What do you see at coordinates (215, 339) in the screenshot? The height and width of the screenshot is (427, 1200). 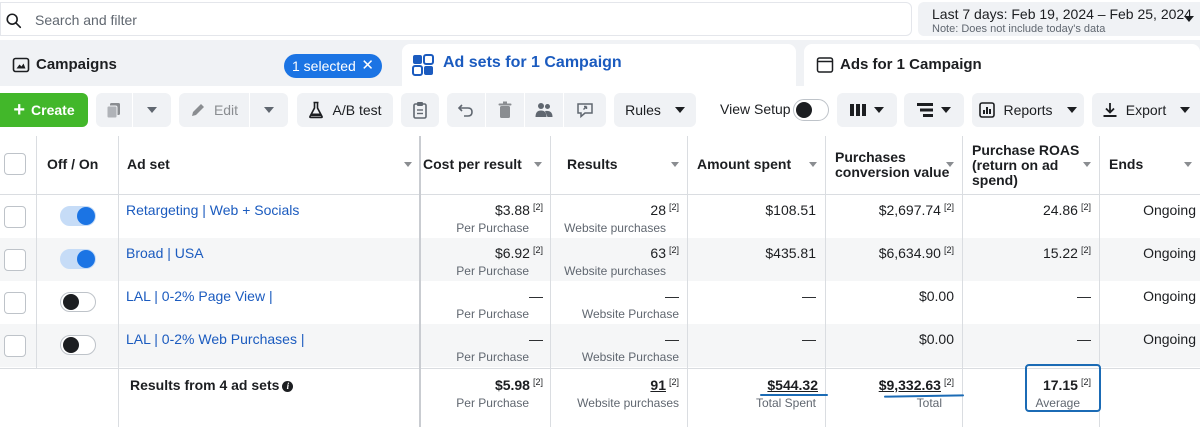 I see `ad-set-name-link: LAL | 0-2% Web Purchases |` at bounding box center [215, 339].